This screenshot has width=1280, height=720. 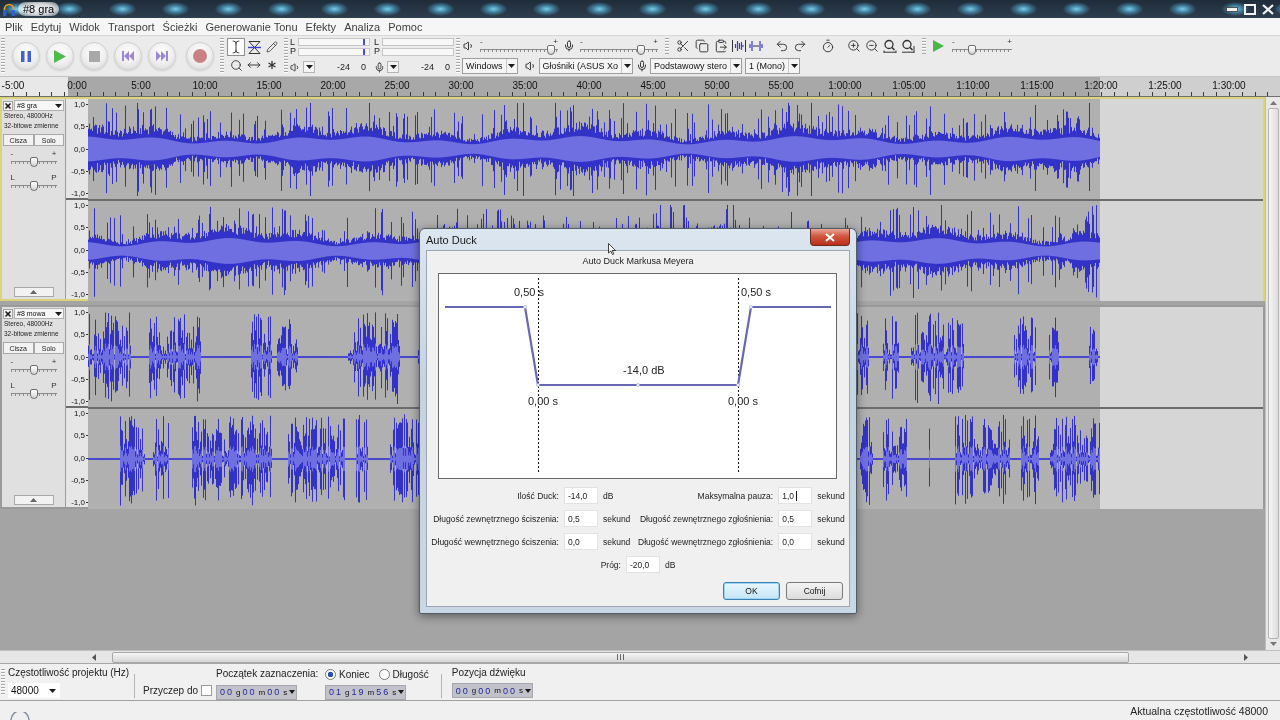 What do you see at coordinates (872, 46) in the screenshot?
I see `zoom-out-icon` at bounding box center [872, 46].